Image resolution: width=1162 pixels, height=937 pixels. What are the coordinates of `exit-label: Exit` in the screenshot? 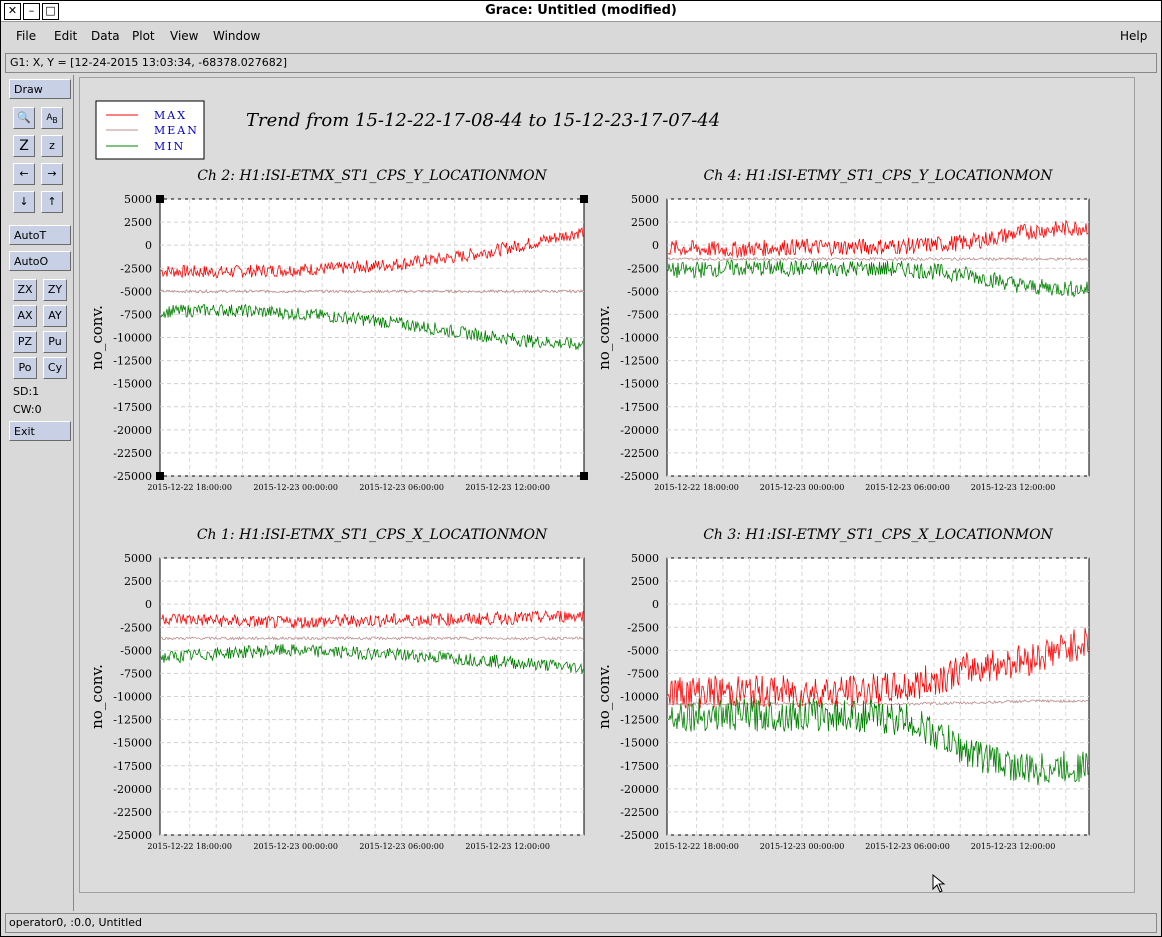 It's located at (24, 431).